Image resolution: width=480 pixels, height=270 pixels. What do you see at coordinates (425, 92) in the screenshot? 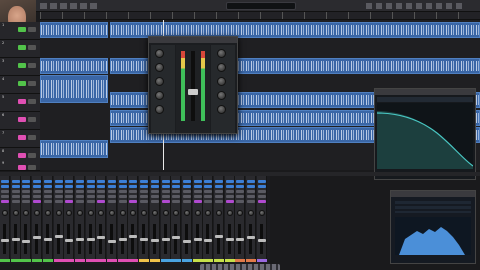
I see `analyzer-title-bar` at bounding box center [425, 92].